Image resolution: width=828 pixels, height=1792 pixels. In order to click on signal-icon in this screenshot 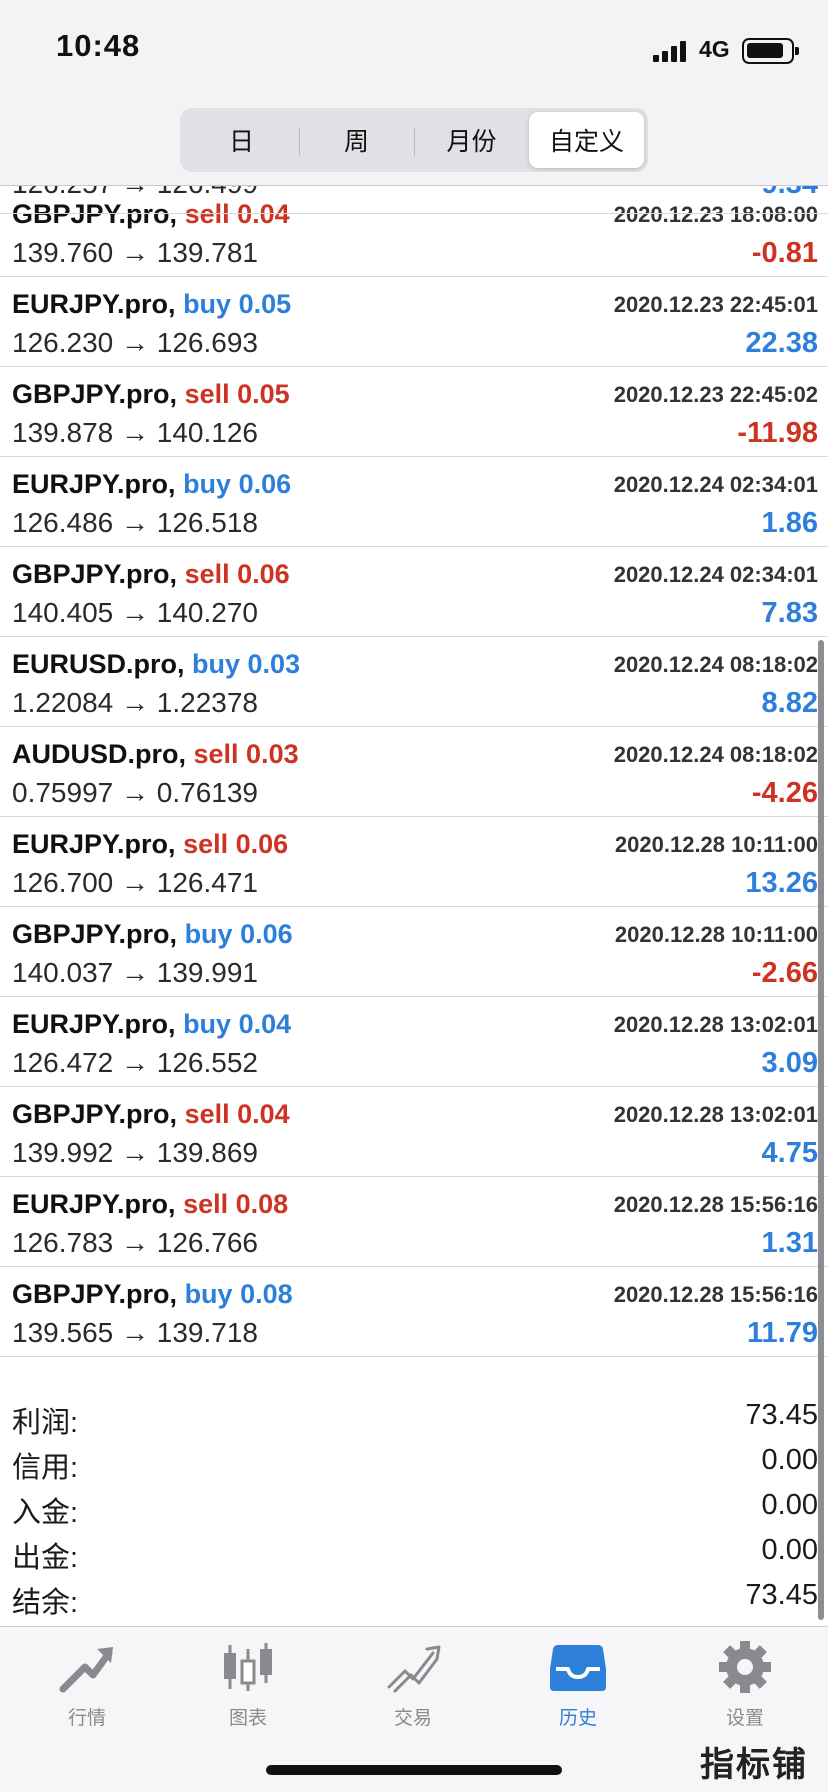, I will do `click(671, 51)`.